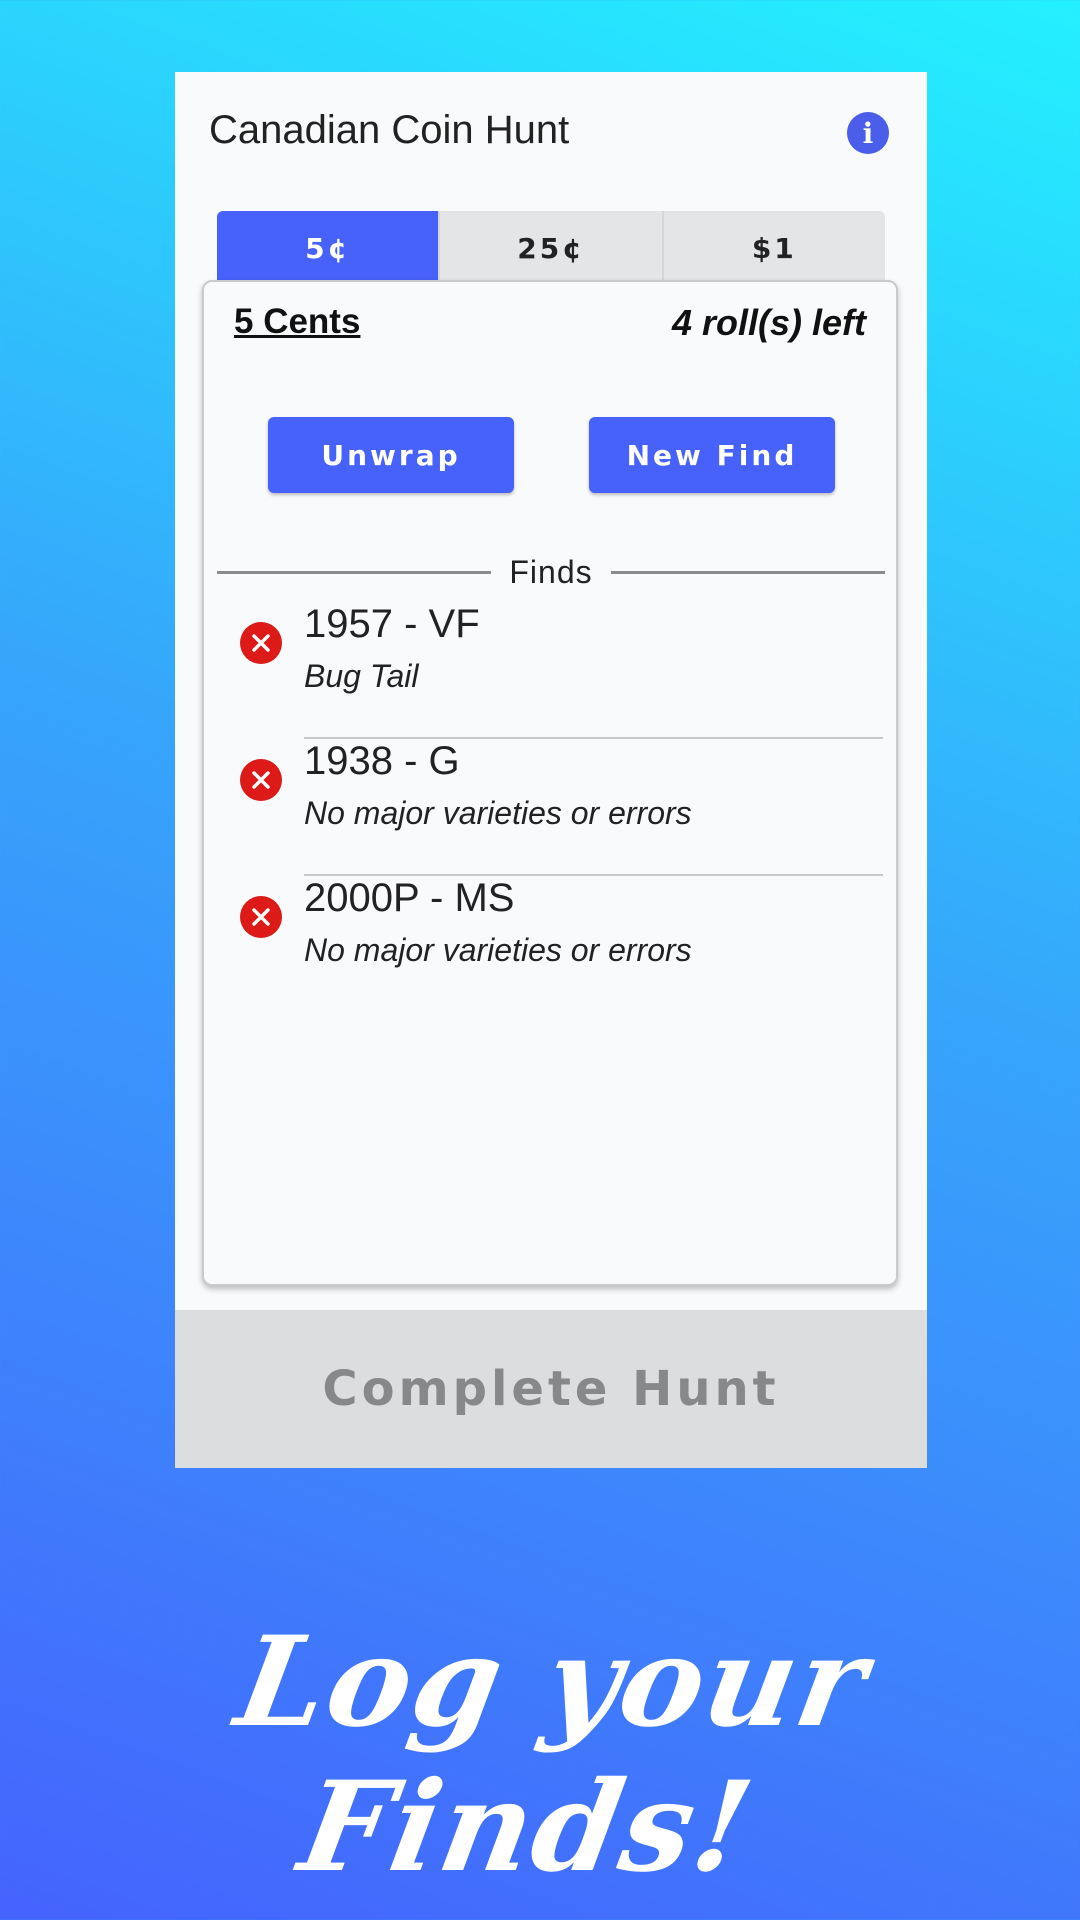  I want to click on app-title: Canadian Coin Hunt, so click(389, 130).